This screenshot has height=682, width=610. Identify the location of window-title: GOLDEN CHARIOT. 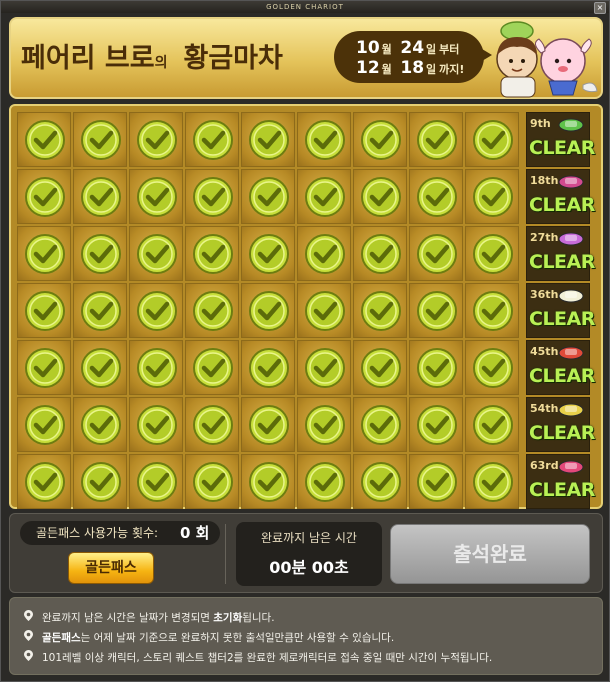
(305, 7).